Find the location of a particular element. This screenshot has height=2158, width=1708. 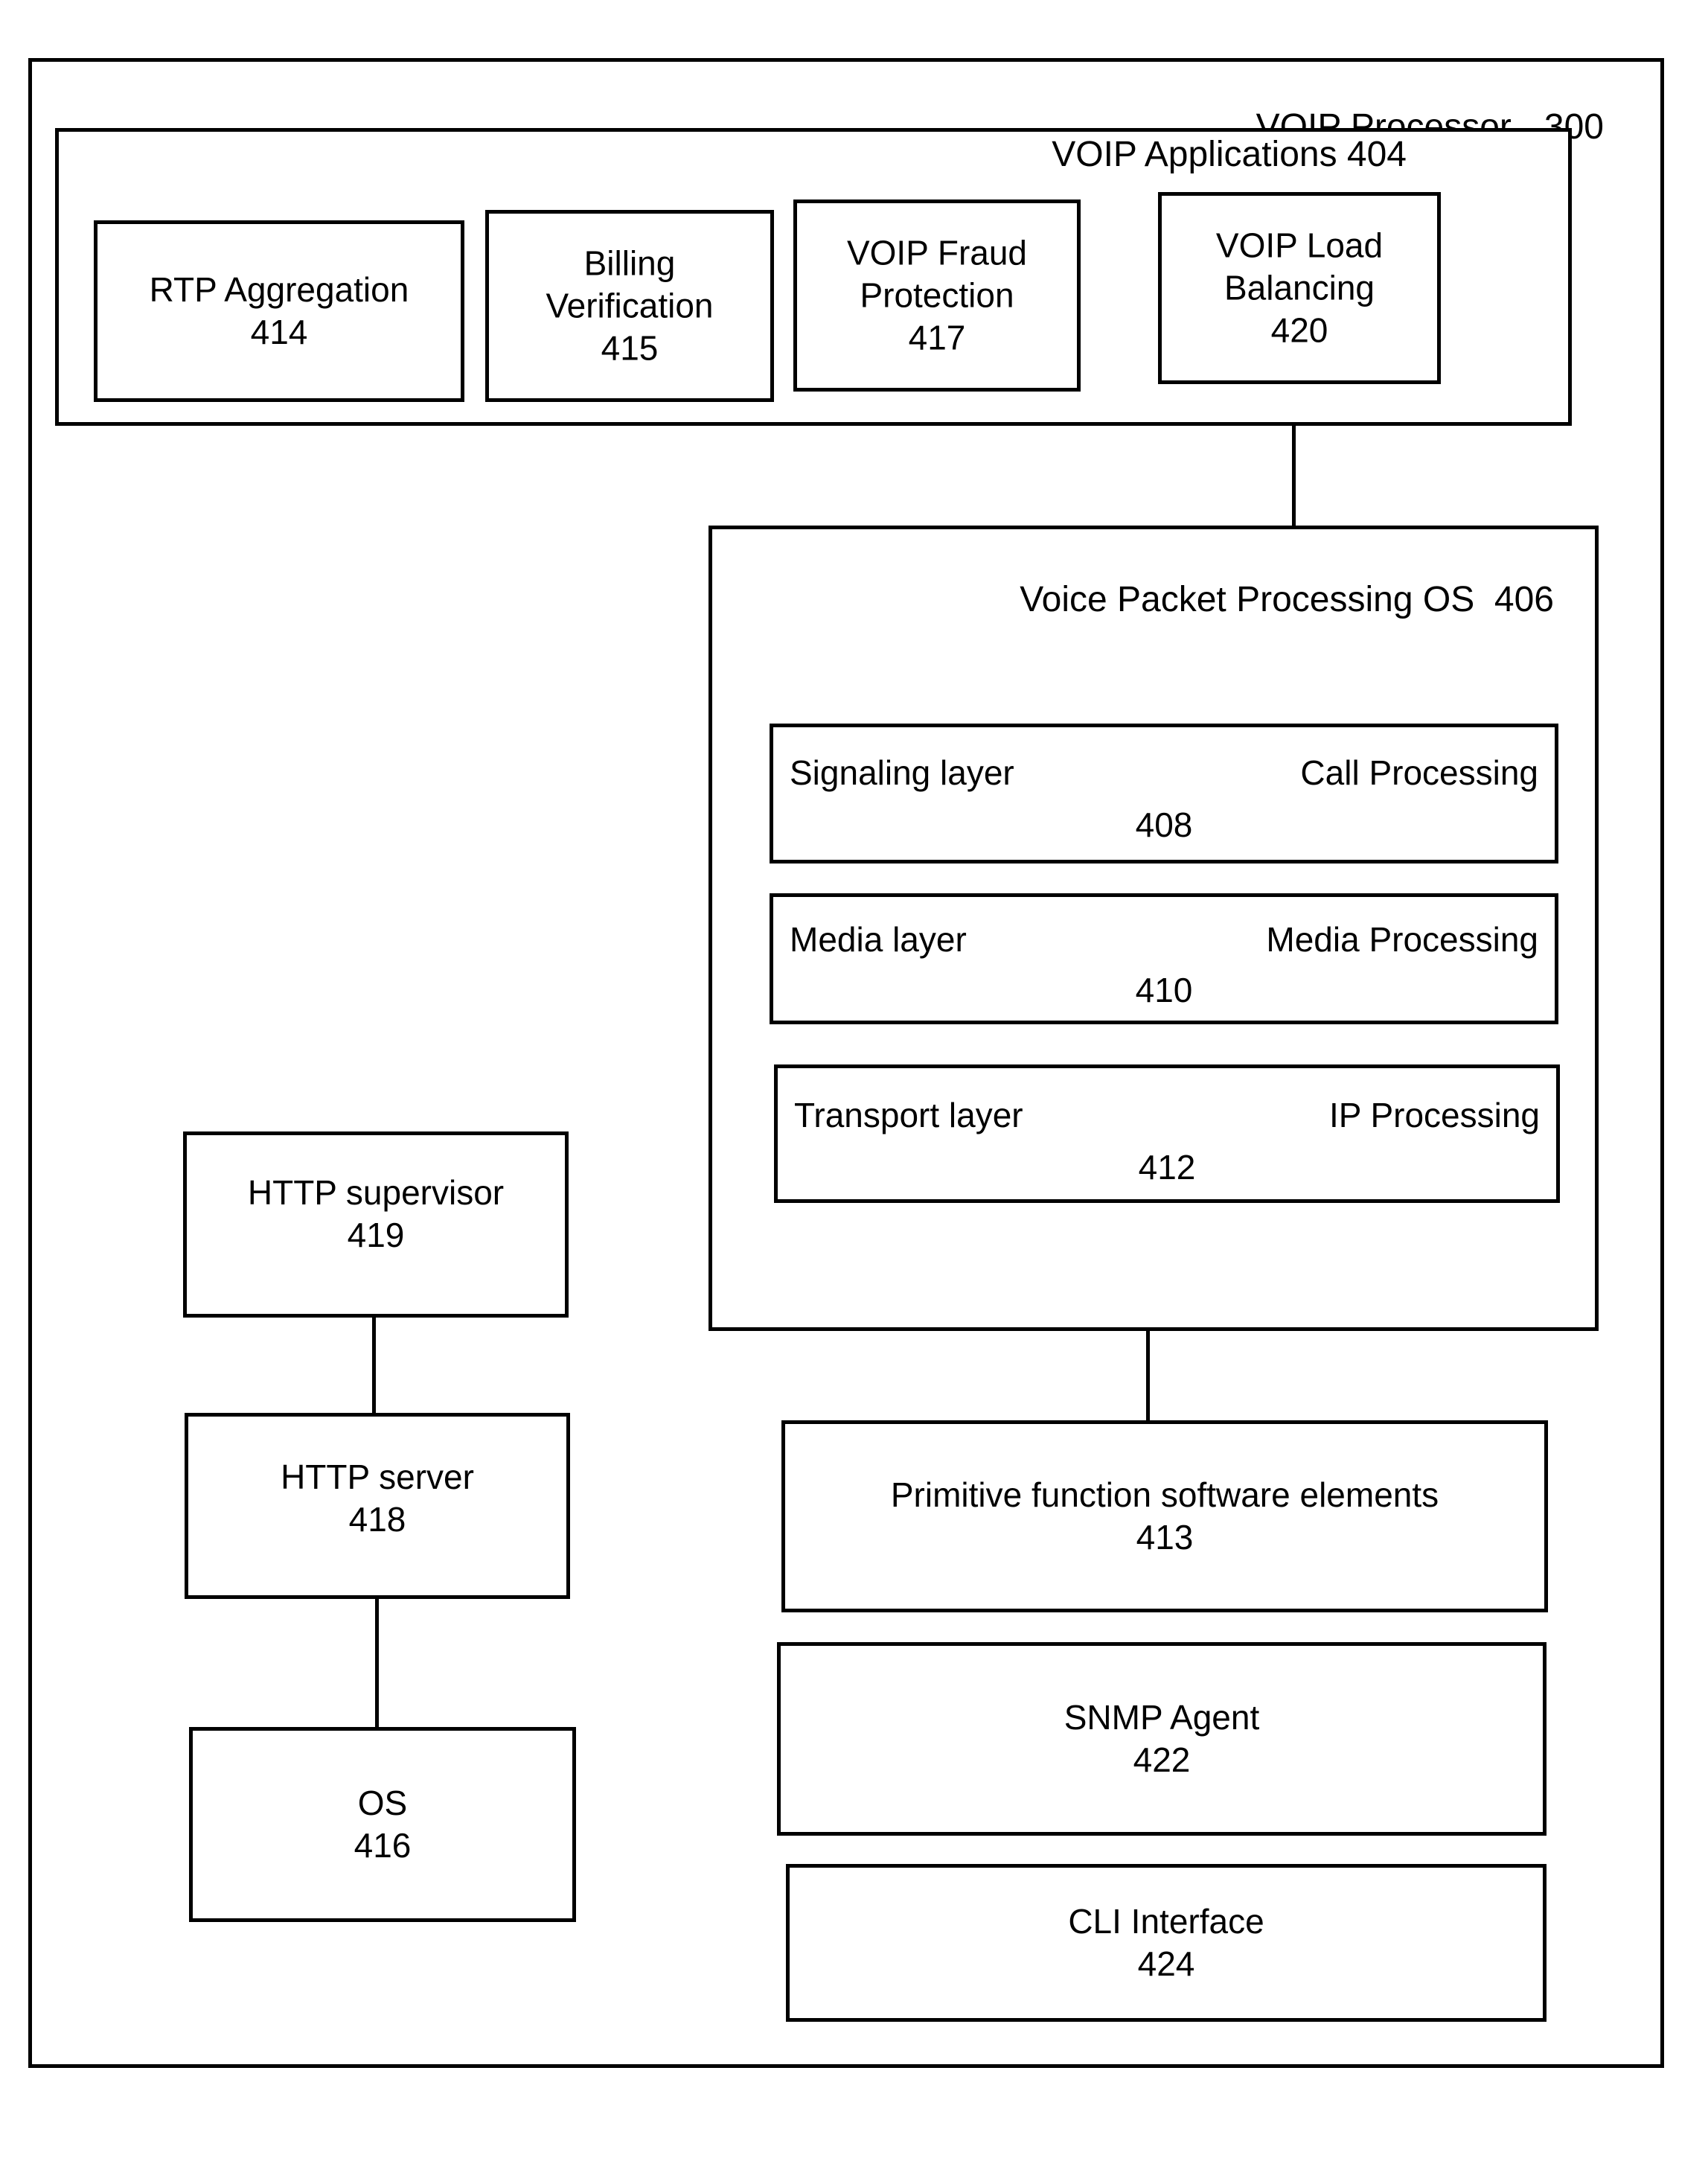

cli-interface-ref: 424 is located at coordinates (1166, 1963).